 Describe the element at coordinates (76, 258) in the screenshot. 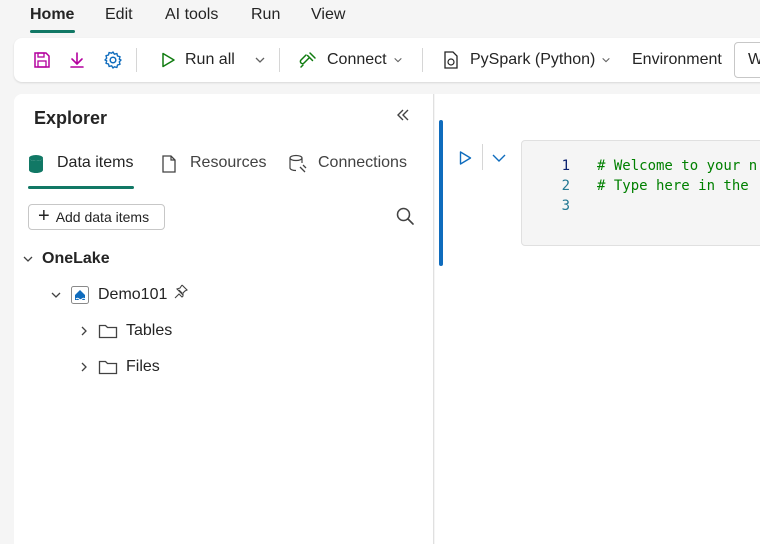

I see `tree-onelake-label: OneLake` at that location.